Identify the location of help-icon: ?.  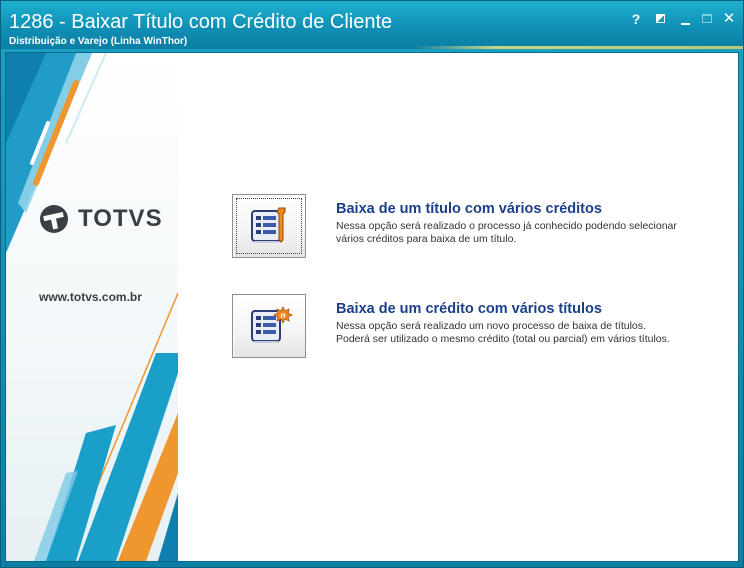
(636, 19).